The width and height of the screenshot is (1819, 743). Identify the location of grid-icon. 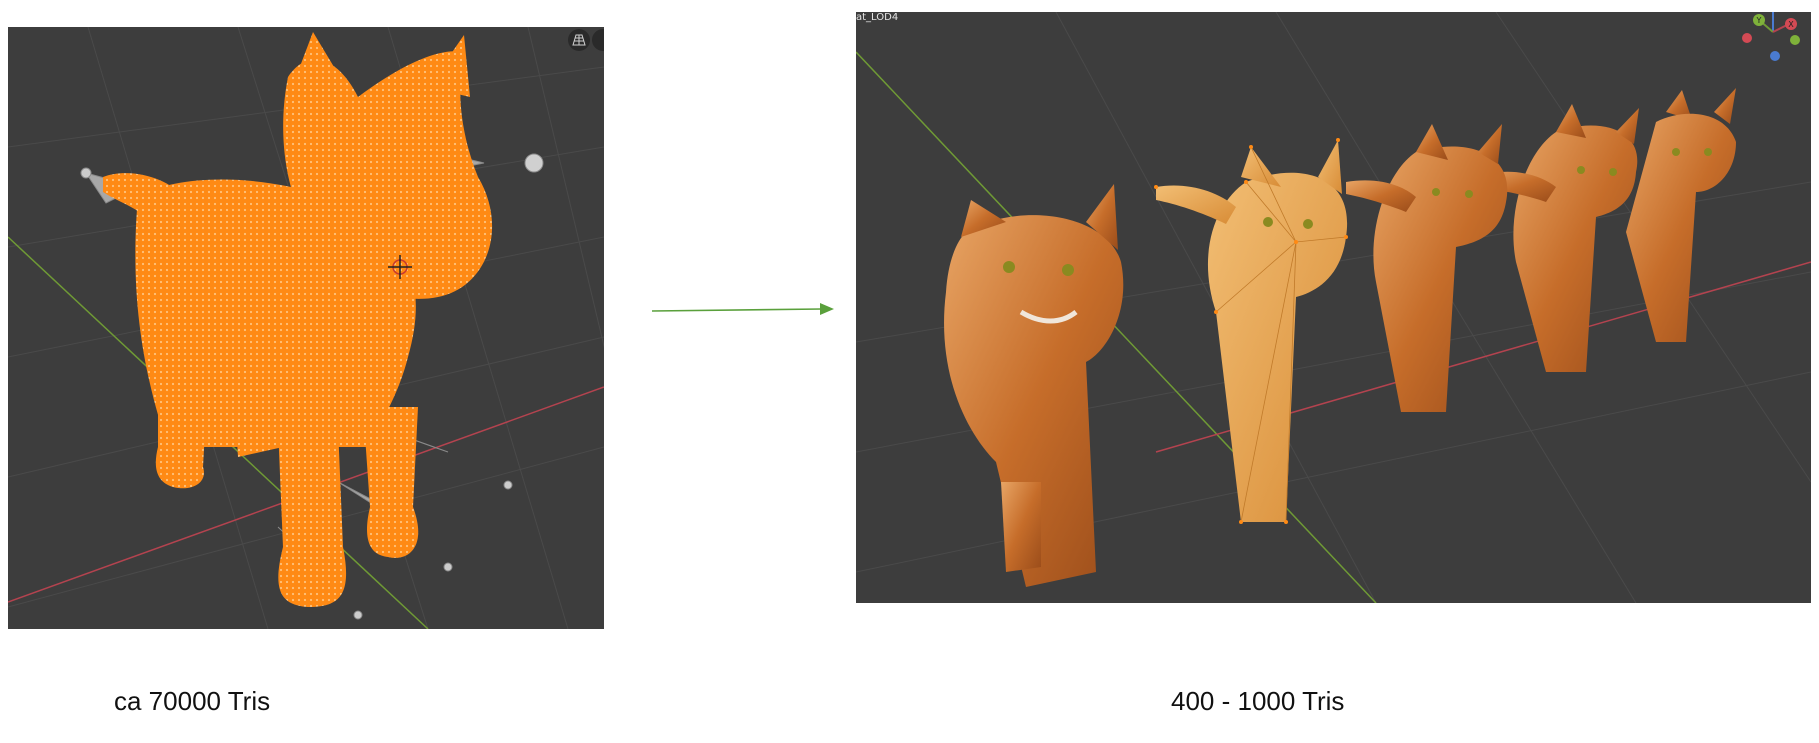
(579, 40).